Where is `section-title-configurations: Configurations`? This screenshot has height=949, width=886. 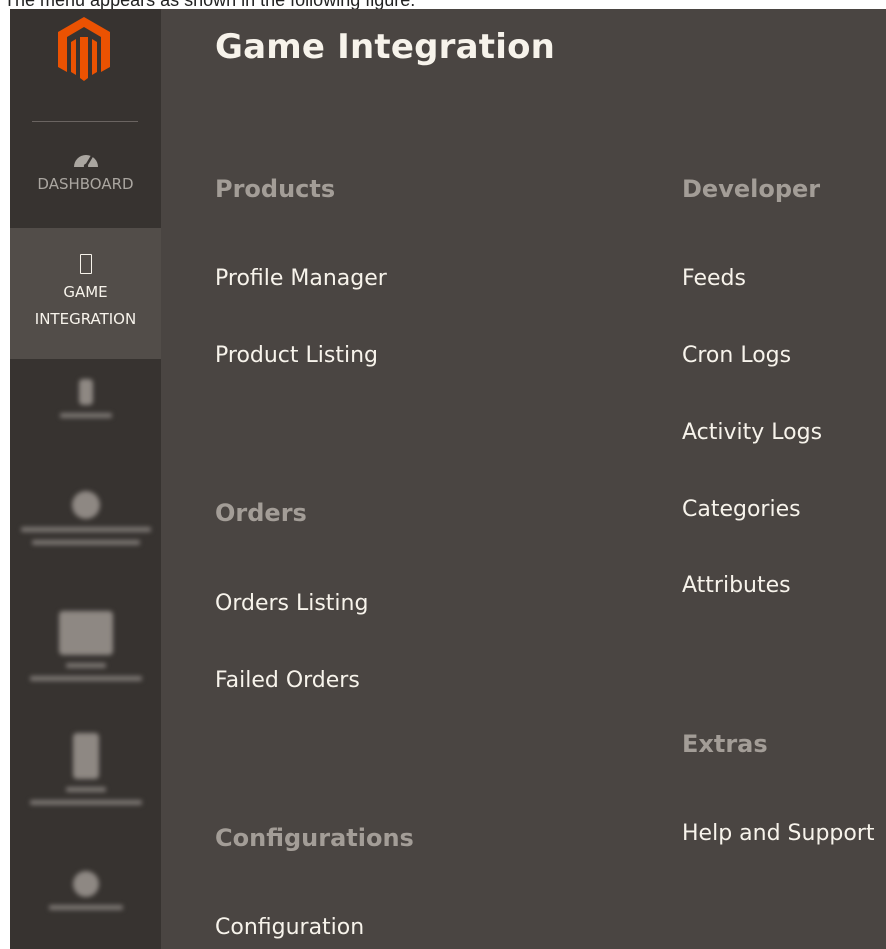 section-title-configurations: Configurations is located at coordinates (314, 838).